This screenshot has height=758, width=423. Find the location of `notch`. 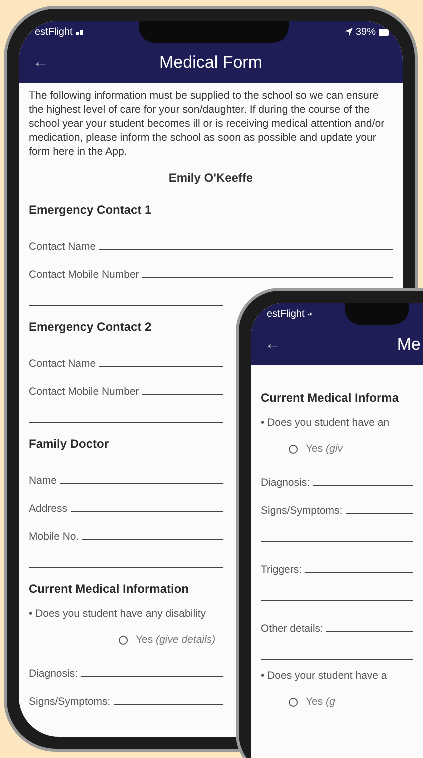

notch is located at coordinates (377, 314).